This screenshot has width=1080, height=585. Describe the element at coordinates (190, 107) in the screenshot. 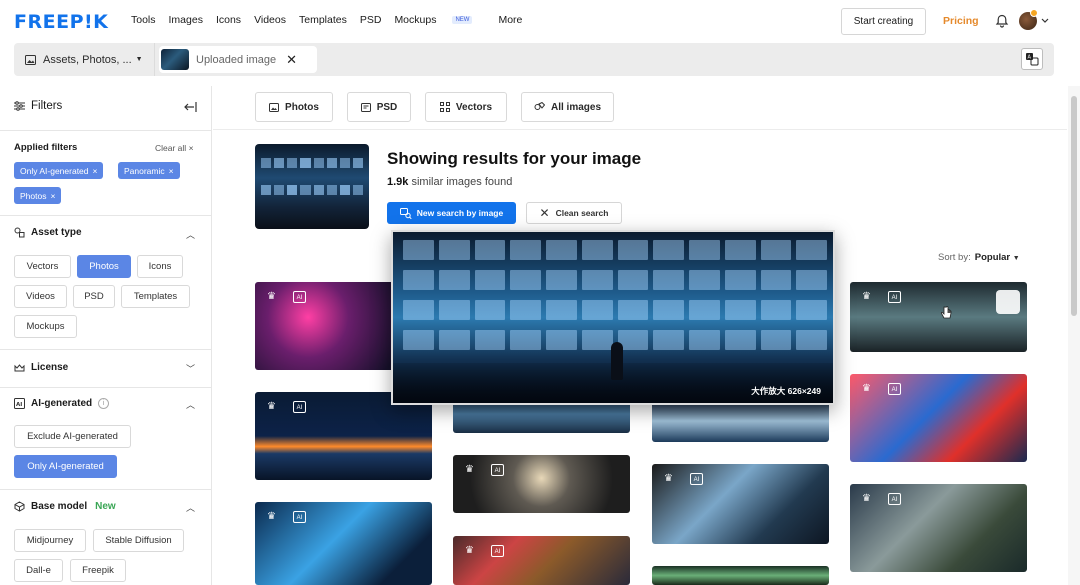

I see `collapse-sidebar-icon` at that location.